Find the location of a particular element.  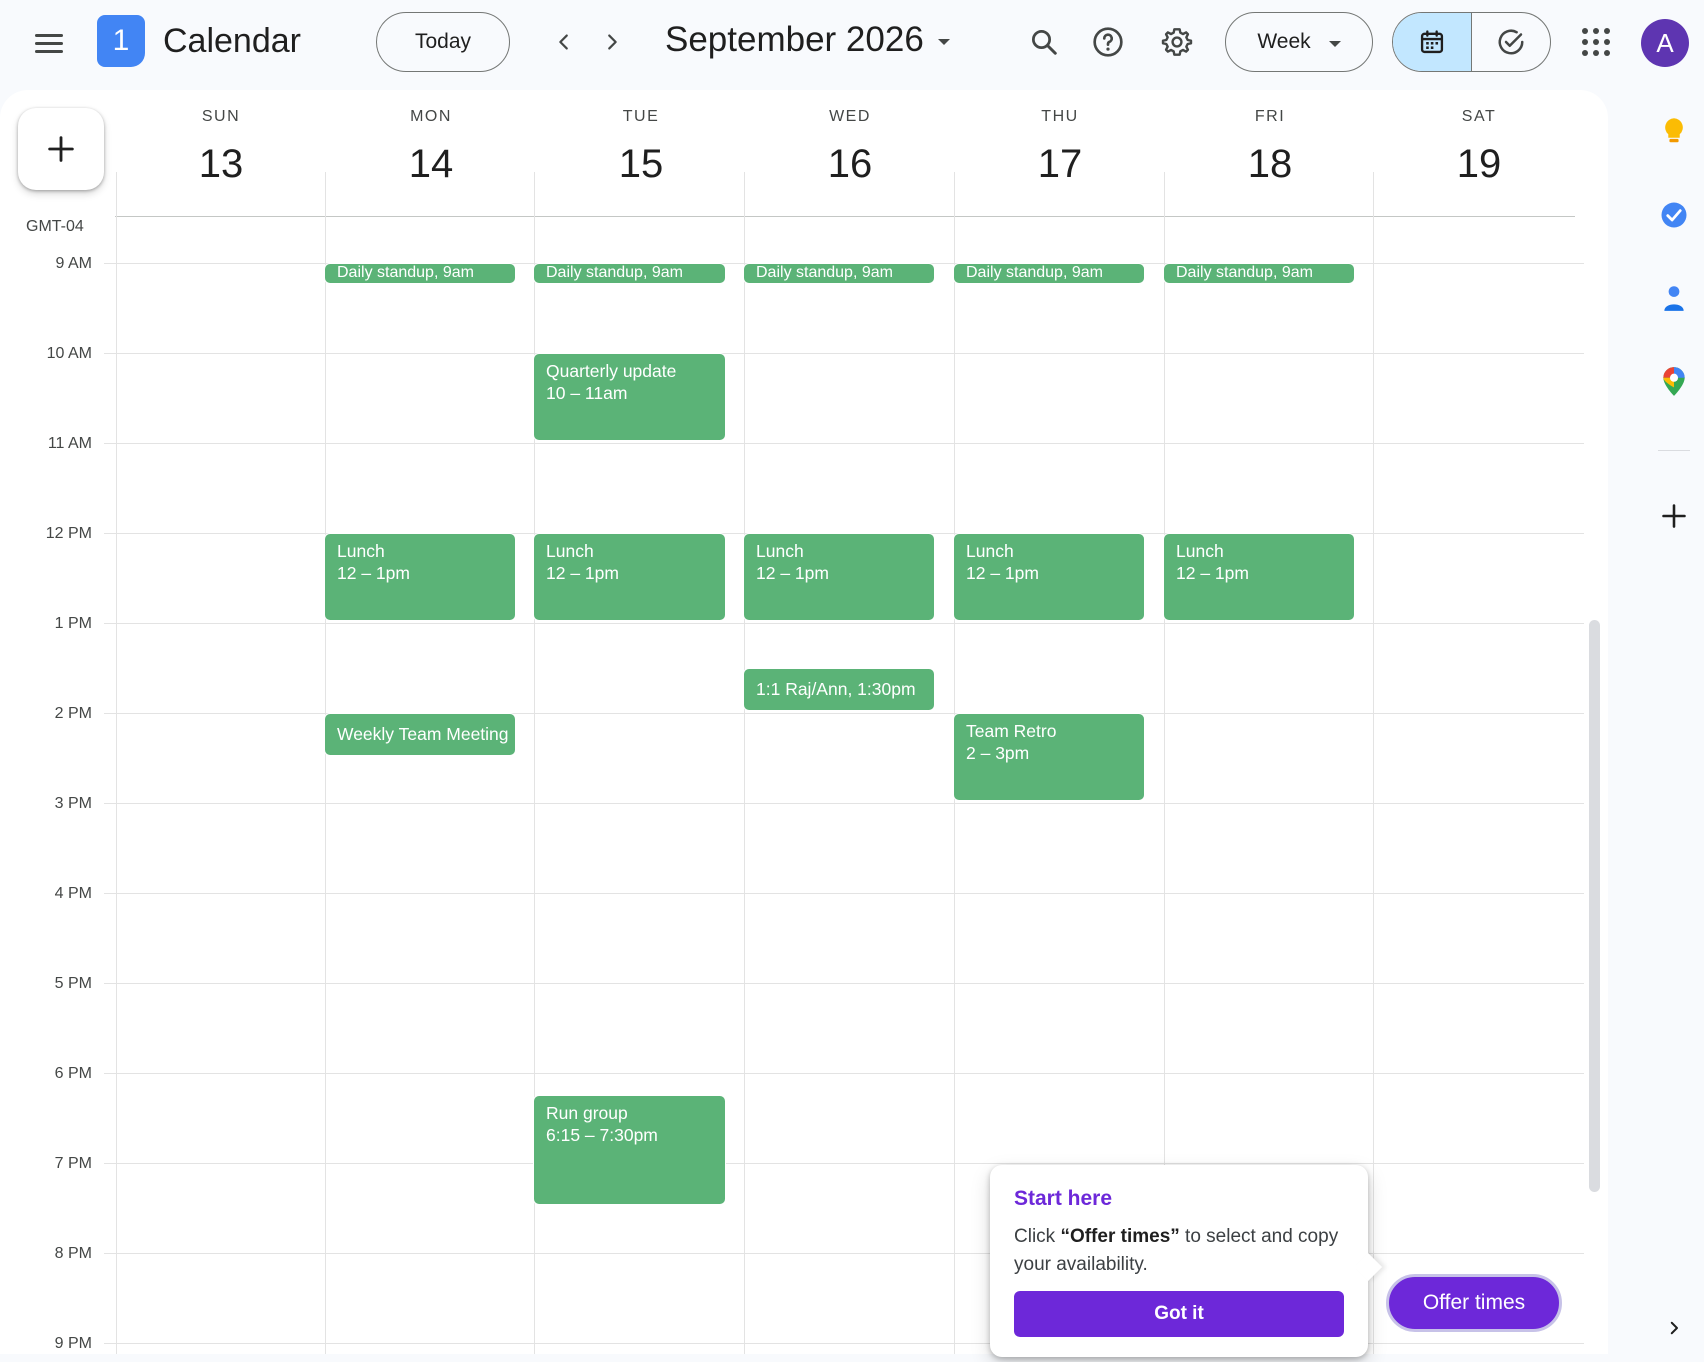

day-of-week: SAT is located at coordinates (1479, 116).